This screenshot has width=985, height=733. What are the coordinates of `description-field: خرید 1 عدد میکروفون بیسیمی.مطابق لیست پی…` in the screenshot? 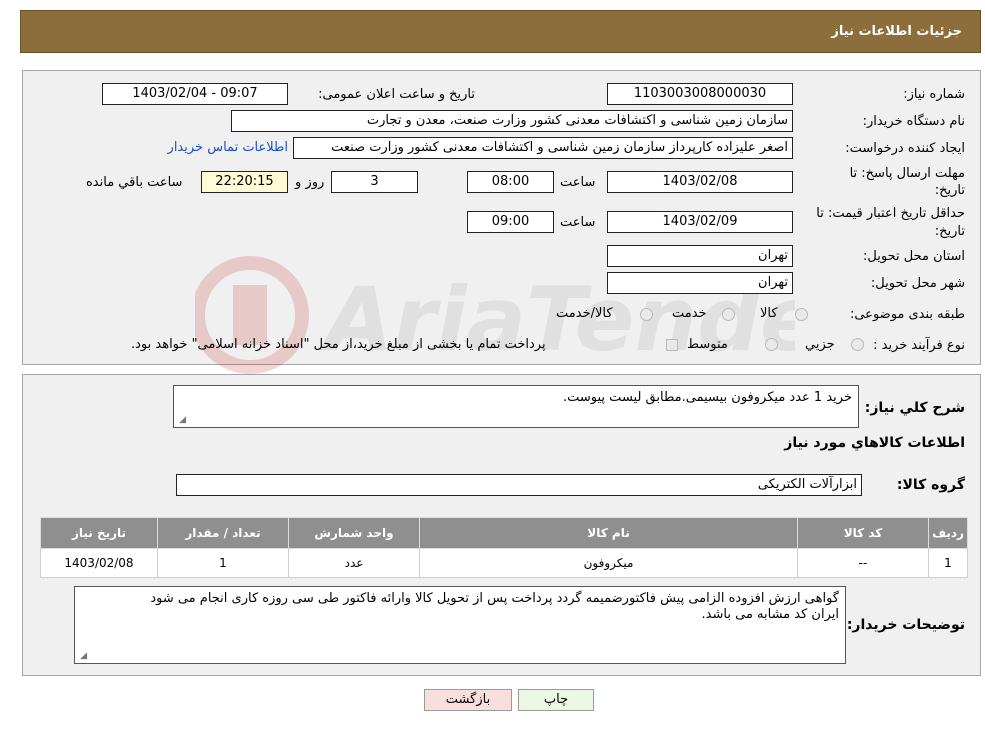 It's located at (516, 406).